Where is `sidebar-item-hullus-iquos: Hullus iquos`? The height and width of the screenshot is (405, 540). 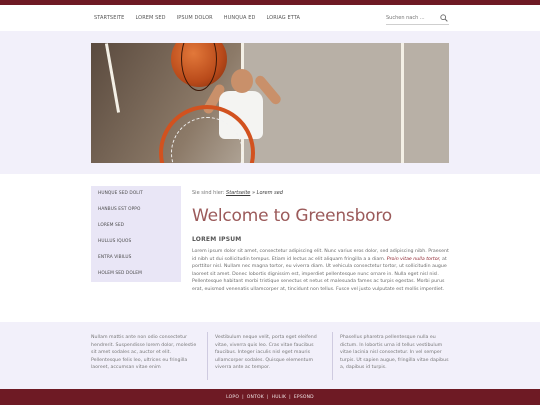
sidebar-item-hullus-iquos: Hullus iquos is located at coordinates (136, 242).